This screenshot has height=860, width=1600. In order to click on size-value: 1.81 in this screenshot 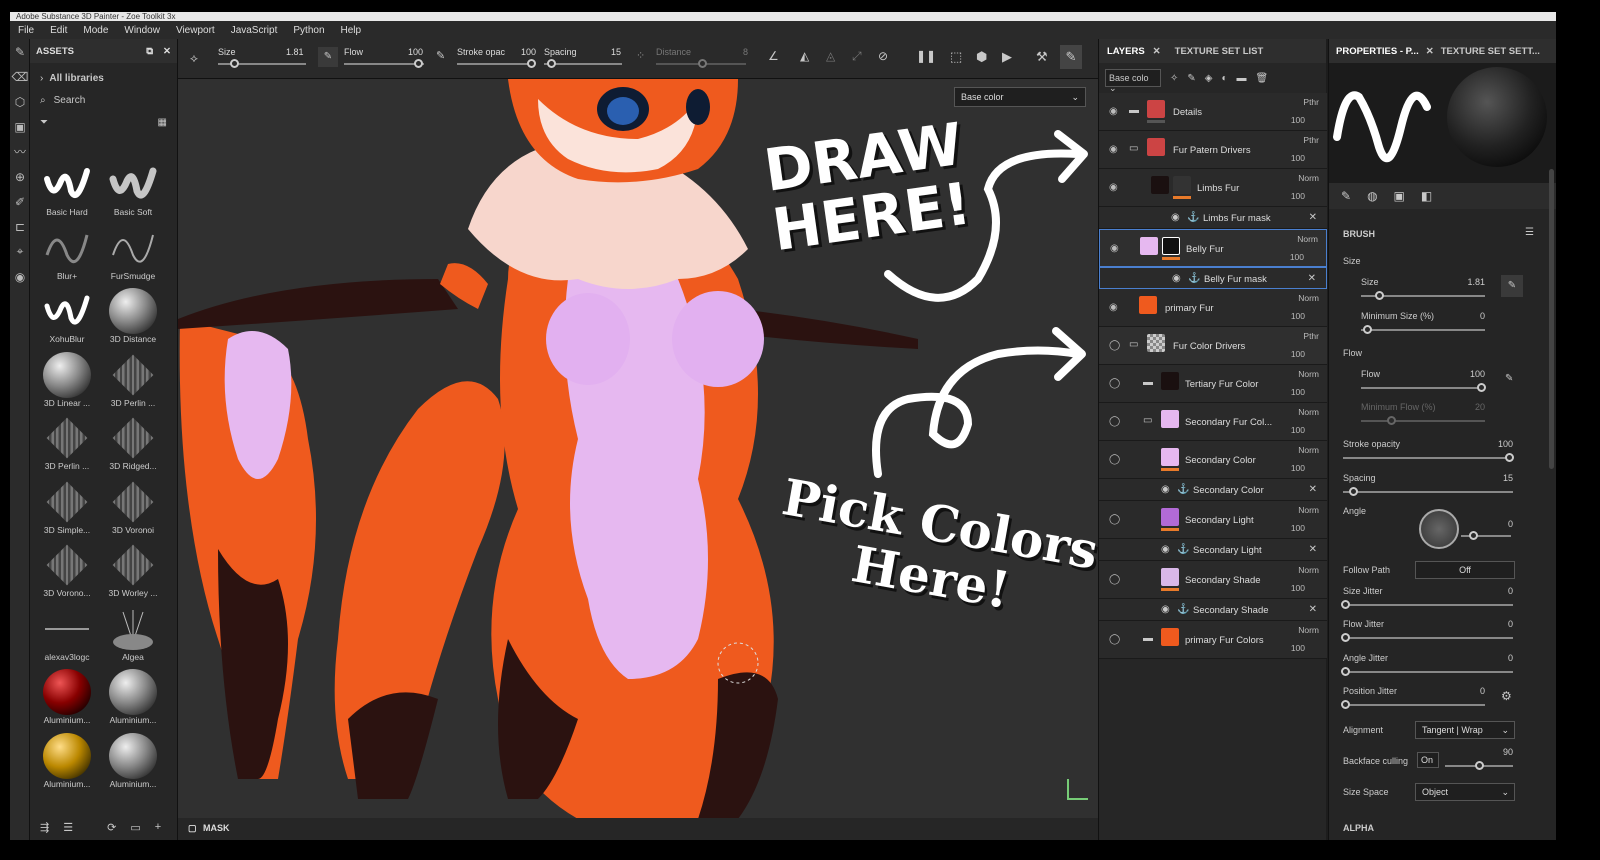, I will do `click(295, 52)`.